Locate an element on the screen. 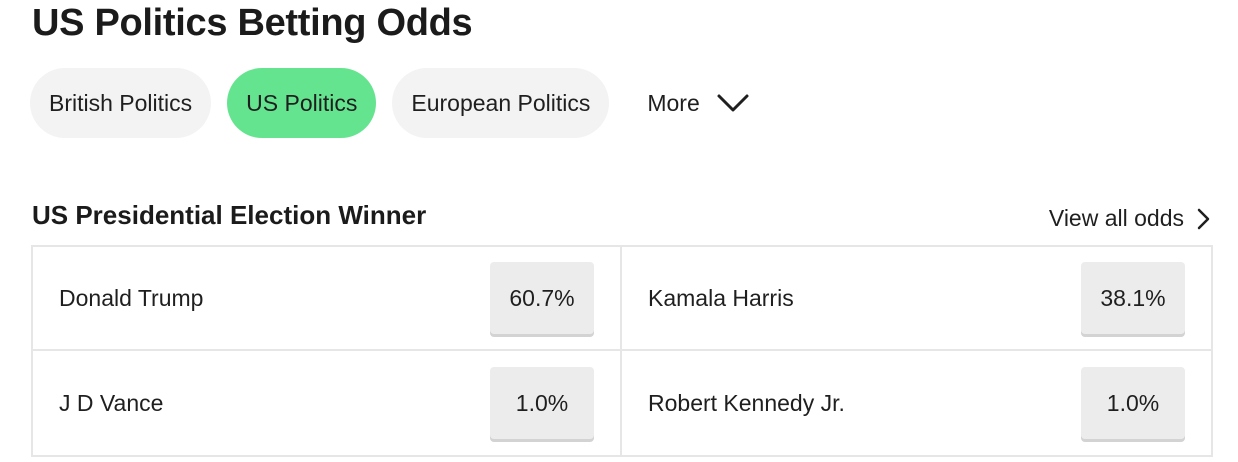  view-all-odds-link: View all odds is located at coordinates (1129, 218).